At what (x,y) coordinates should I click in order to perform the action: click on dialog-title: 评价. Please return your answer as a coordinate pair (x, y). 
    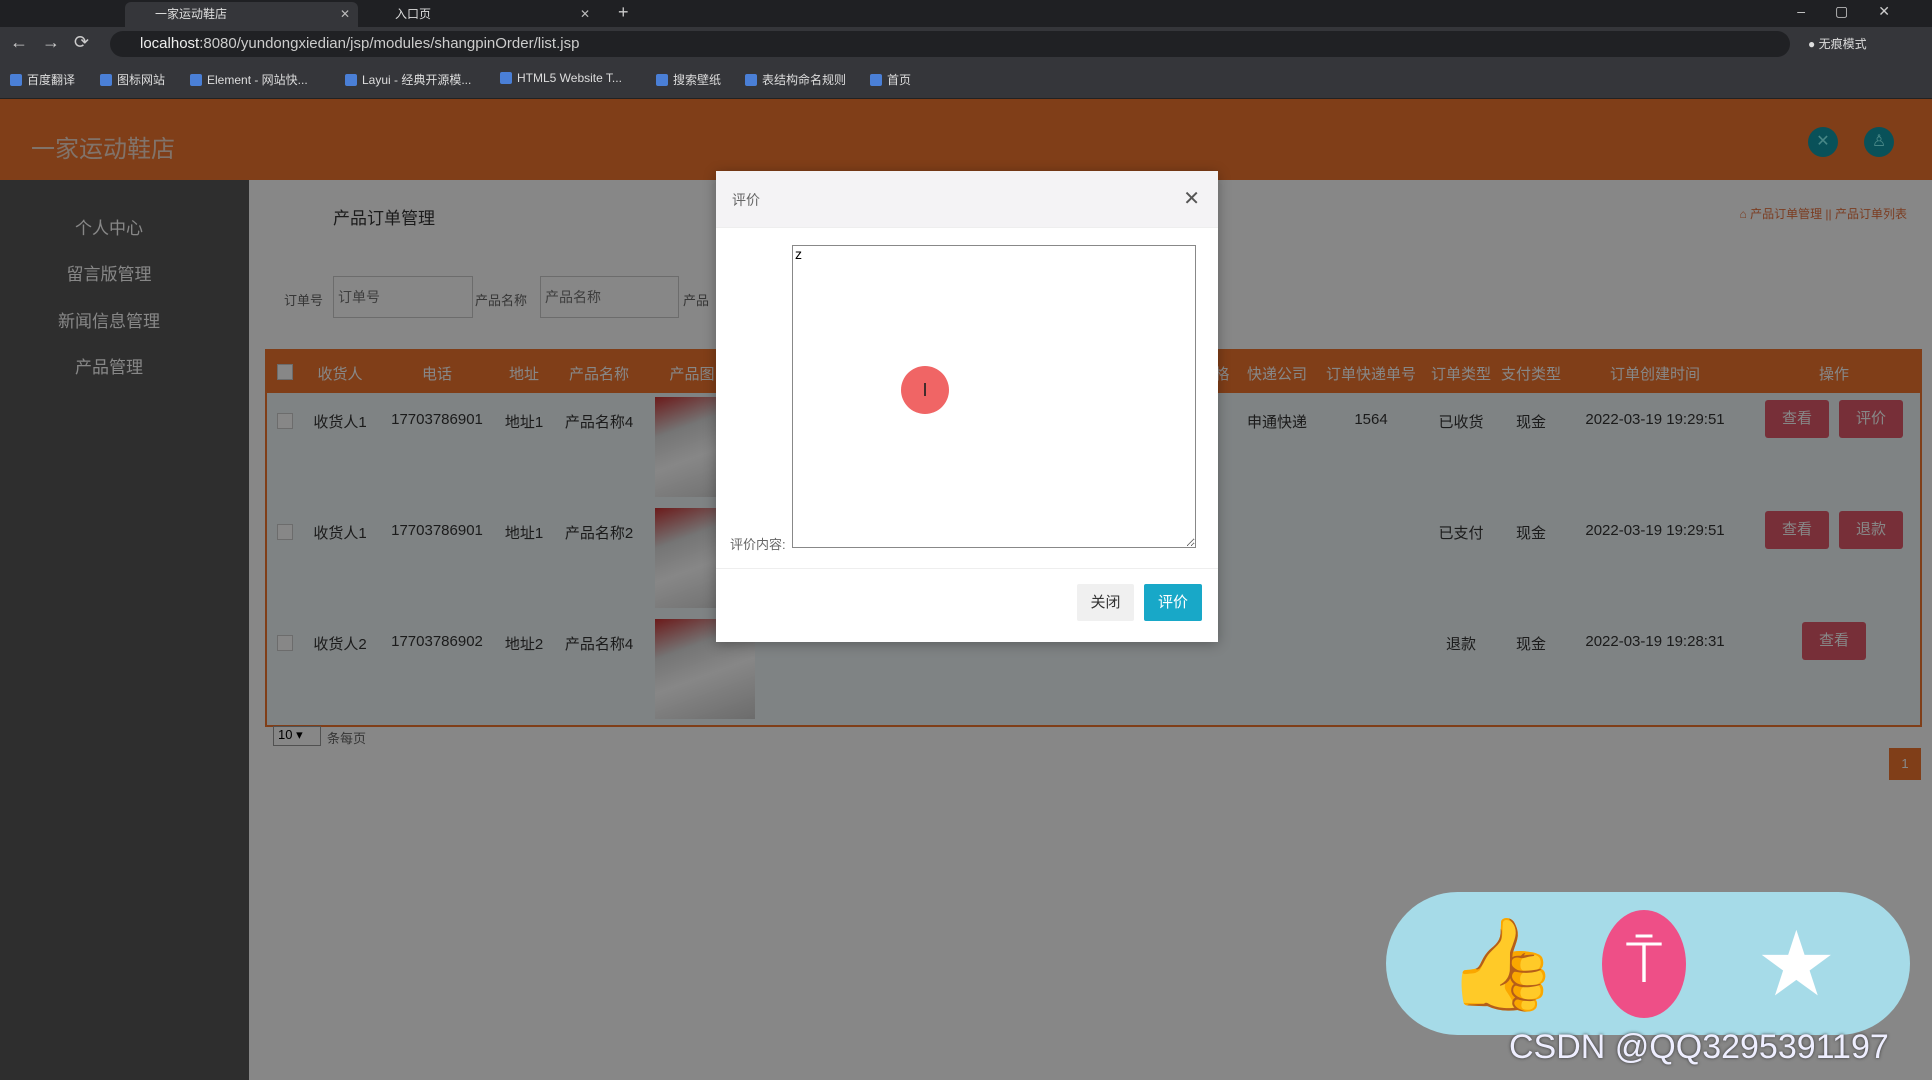
    Looking at the image, I should click on (746, 200).